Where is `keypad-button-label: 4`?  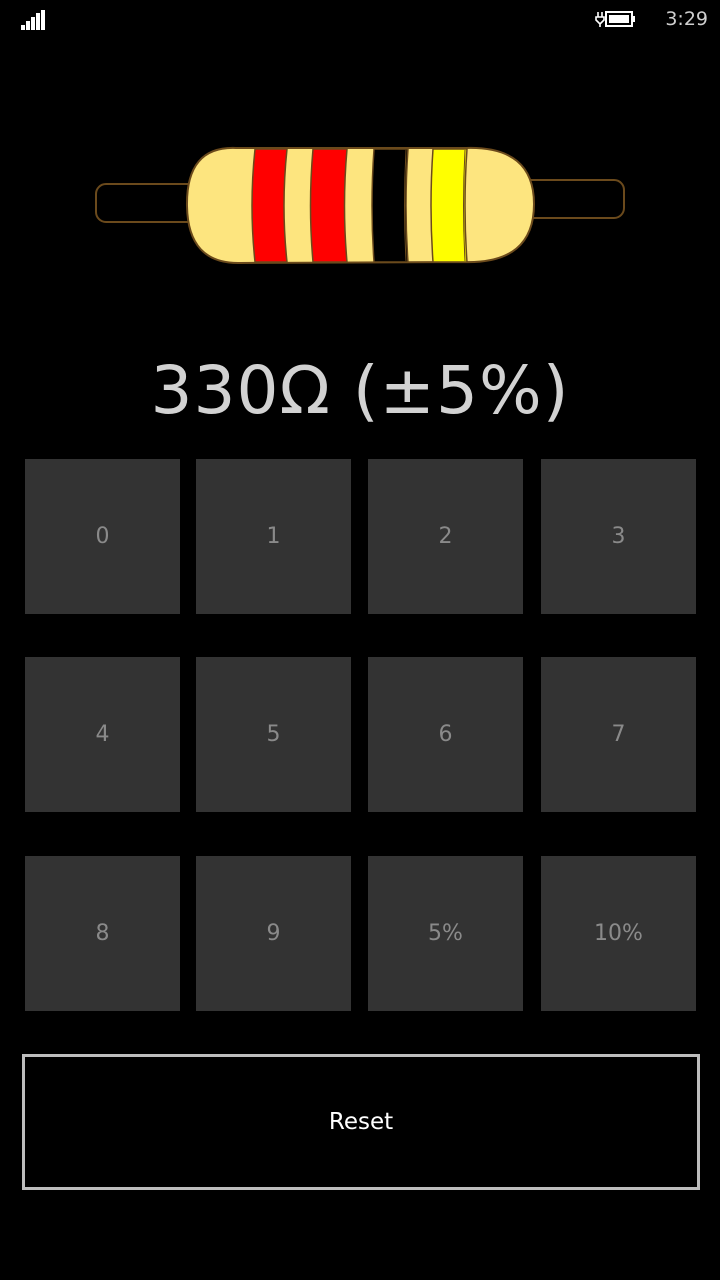
keypad-button-label: 4 is located at coordinates (102, 734).